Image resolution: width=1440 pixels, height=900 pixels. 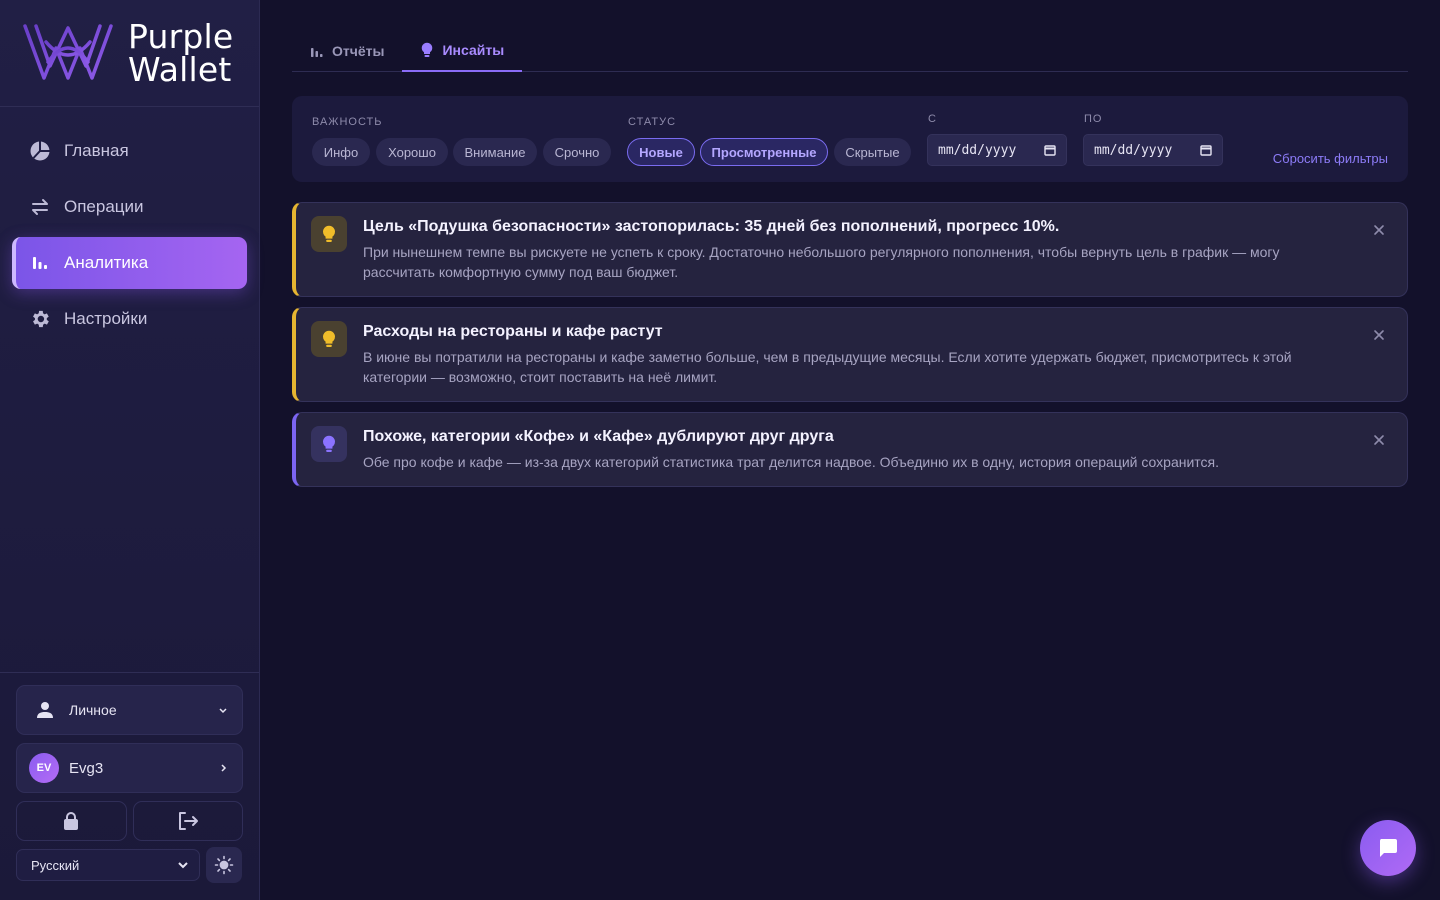 I want to click on logo: Purple Wallet, so click(x=129, y=53).